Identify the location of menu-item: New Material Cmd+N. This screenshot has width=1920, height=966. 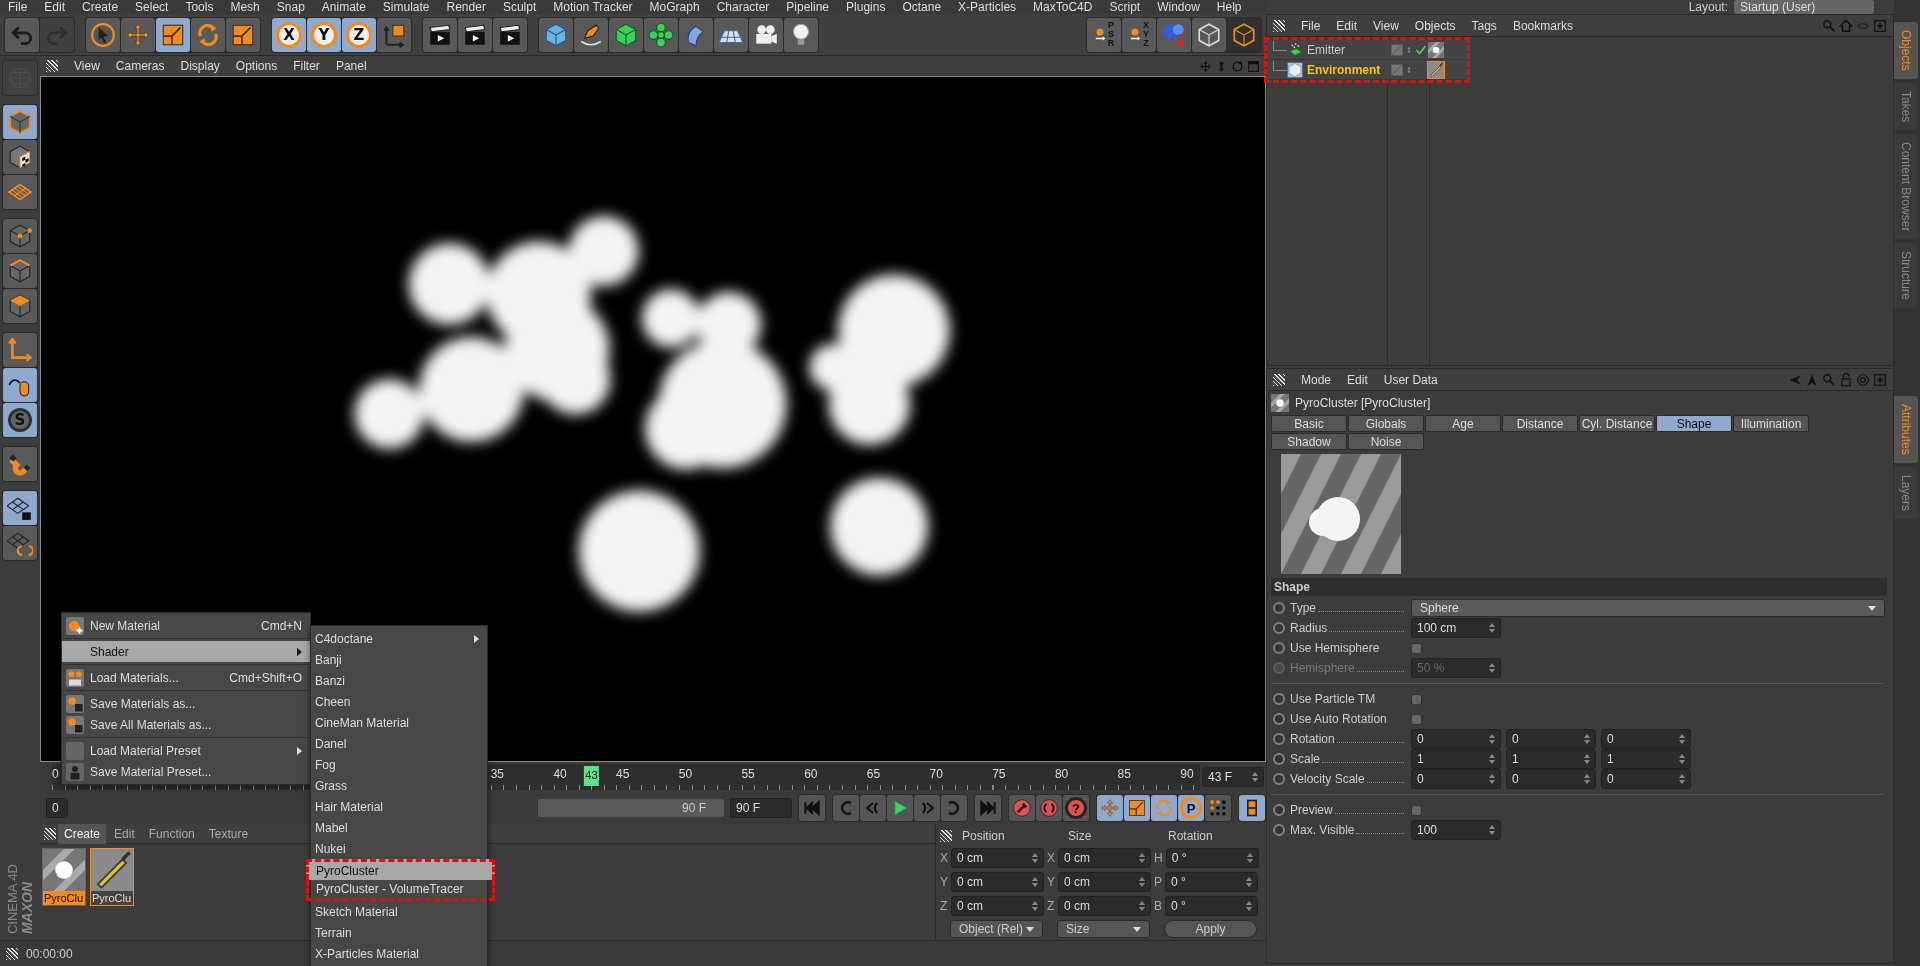
(186, 625).